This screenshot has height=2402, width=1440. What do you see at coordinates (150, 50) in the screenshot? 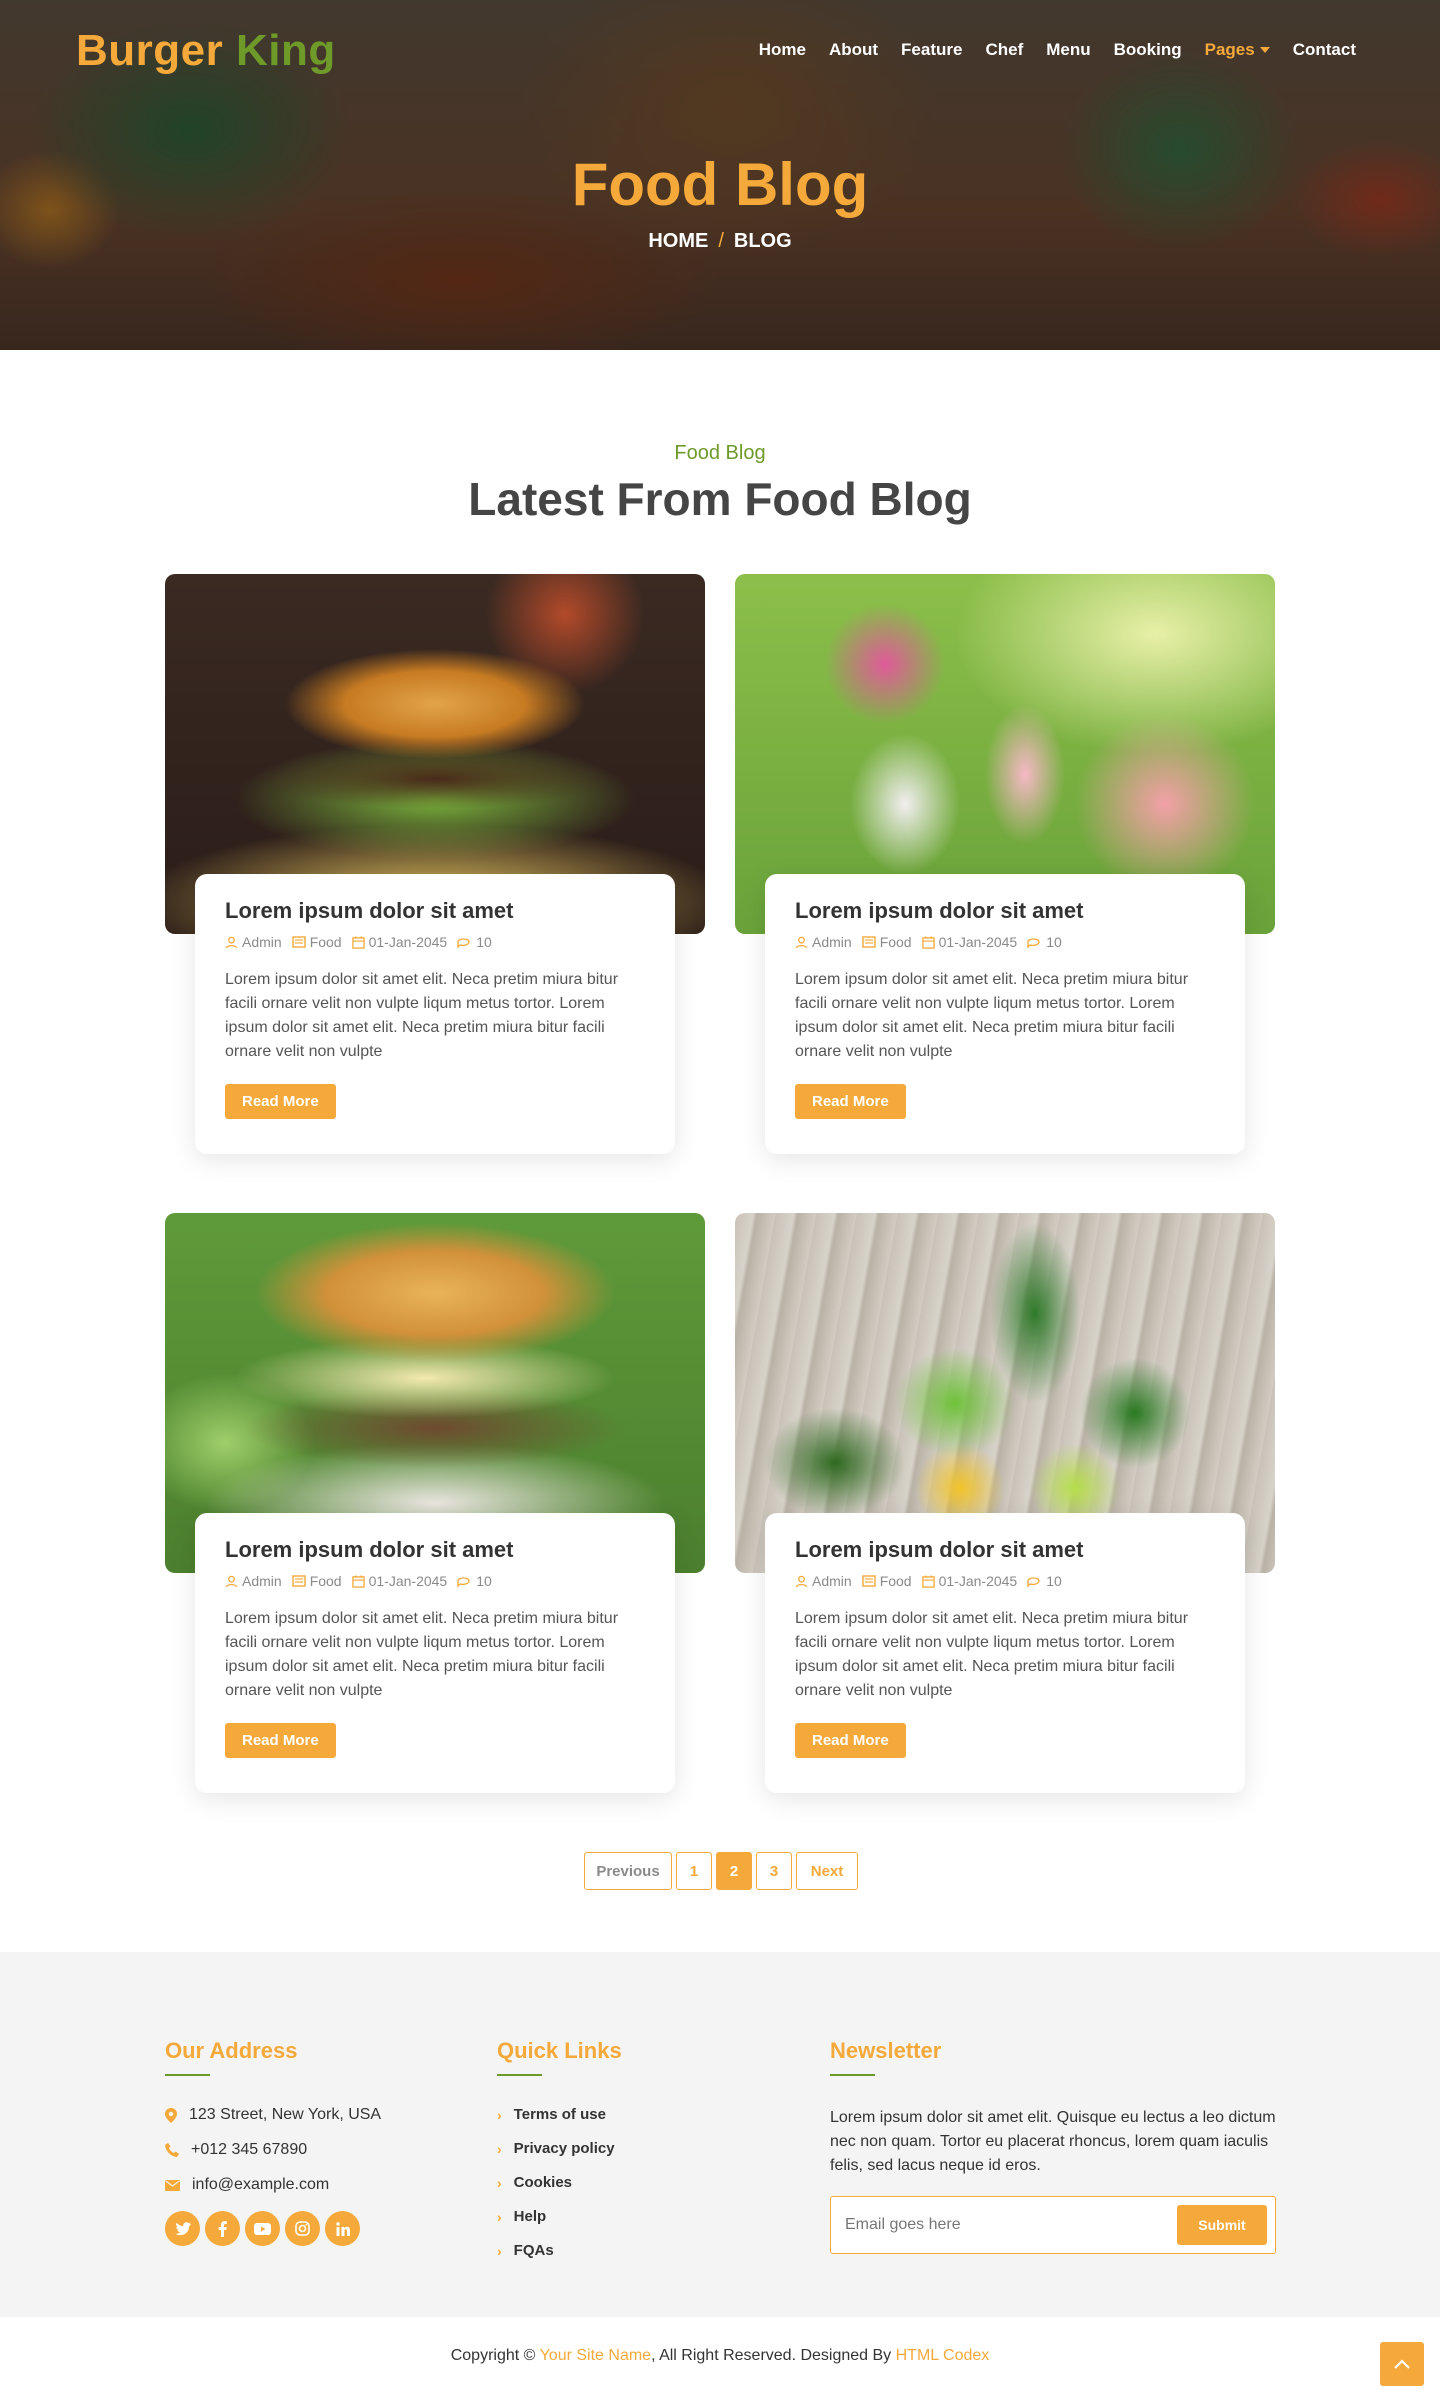
I see `brand-word-1: Burger` at bounding box center [150, 50].